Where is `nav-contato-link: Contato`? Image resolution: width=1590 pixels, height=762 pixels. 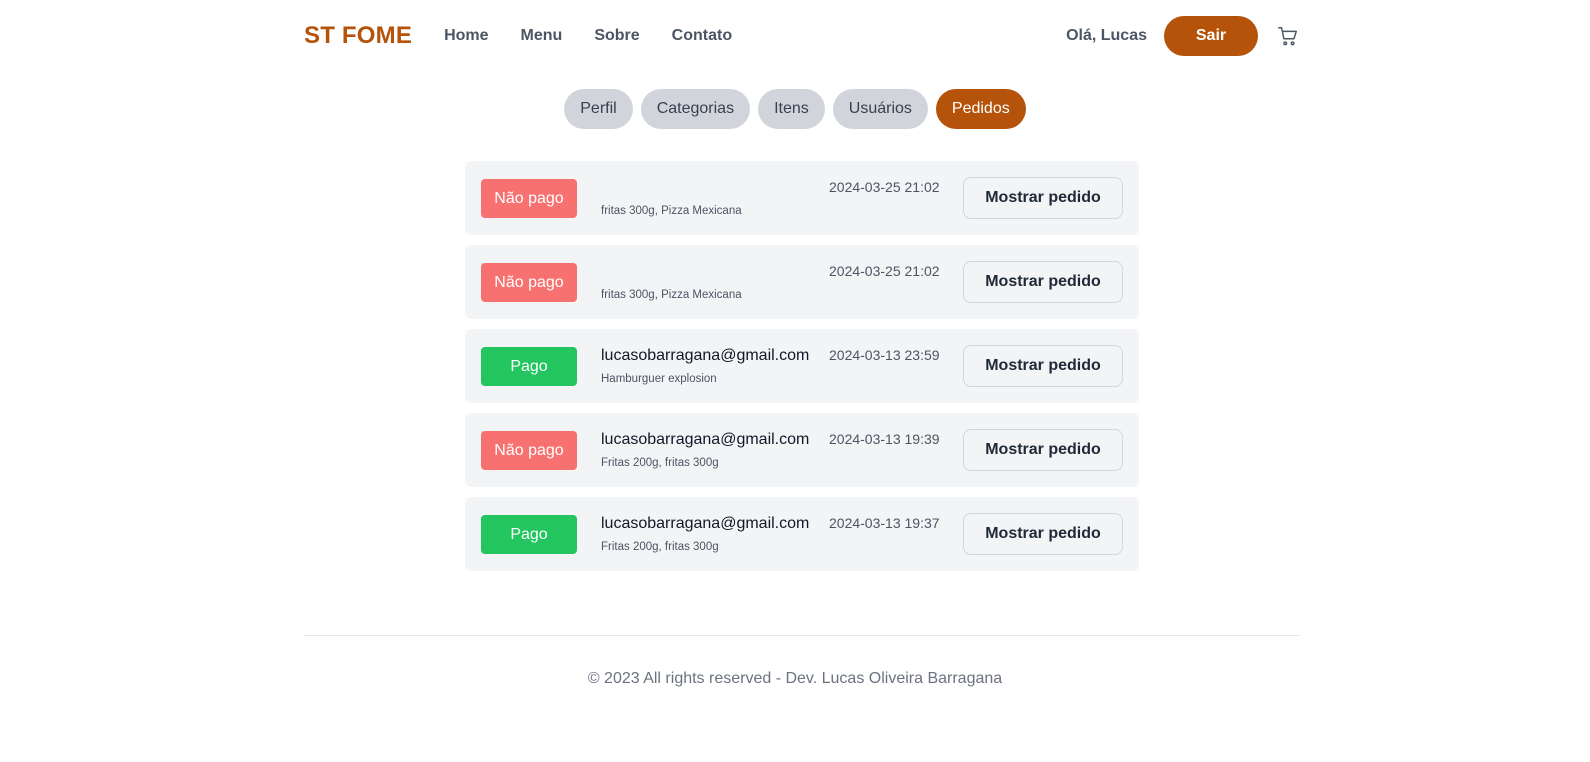 nav-contato-link: Contato is located at coordinates (702, 36).